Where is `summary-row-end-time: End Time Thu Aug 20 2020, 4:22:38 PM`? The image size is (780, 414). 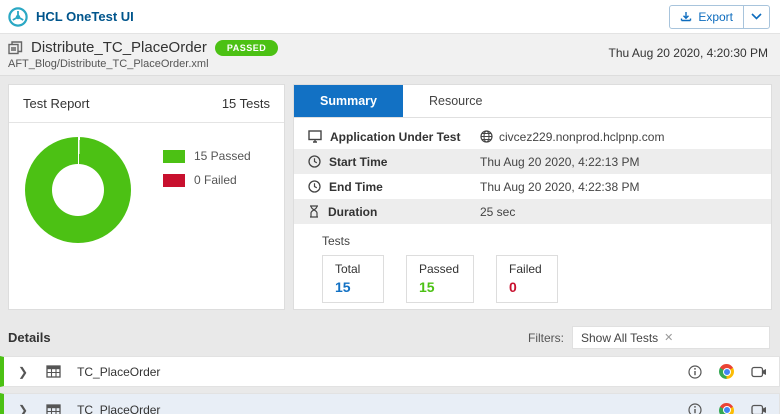
summary-row-end-time: End Time Thu Aug 20 2020, 4:22:38 PM is located at coordinates (532, 186).